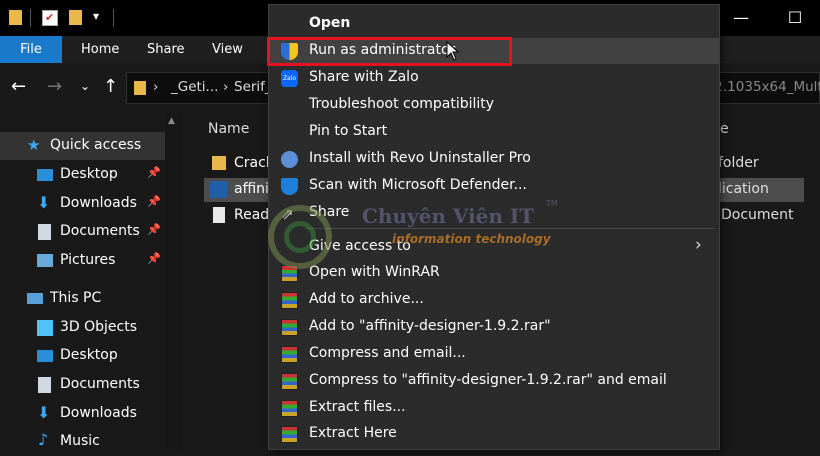 The image size is (820, 456). I want to click on menu-item-add-to-rar: Add to "affinity-designer-1.9.2.rar", so click(494, 327).